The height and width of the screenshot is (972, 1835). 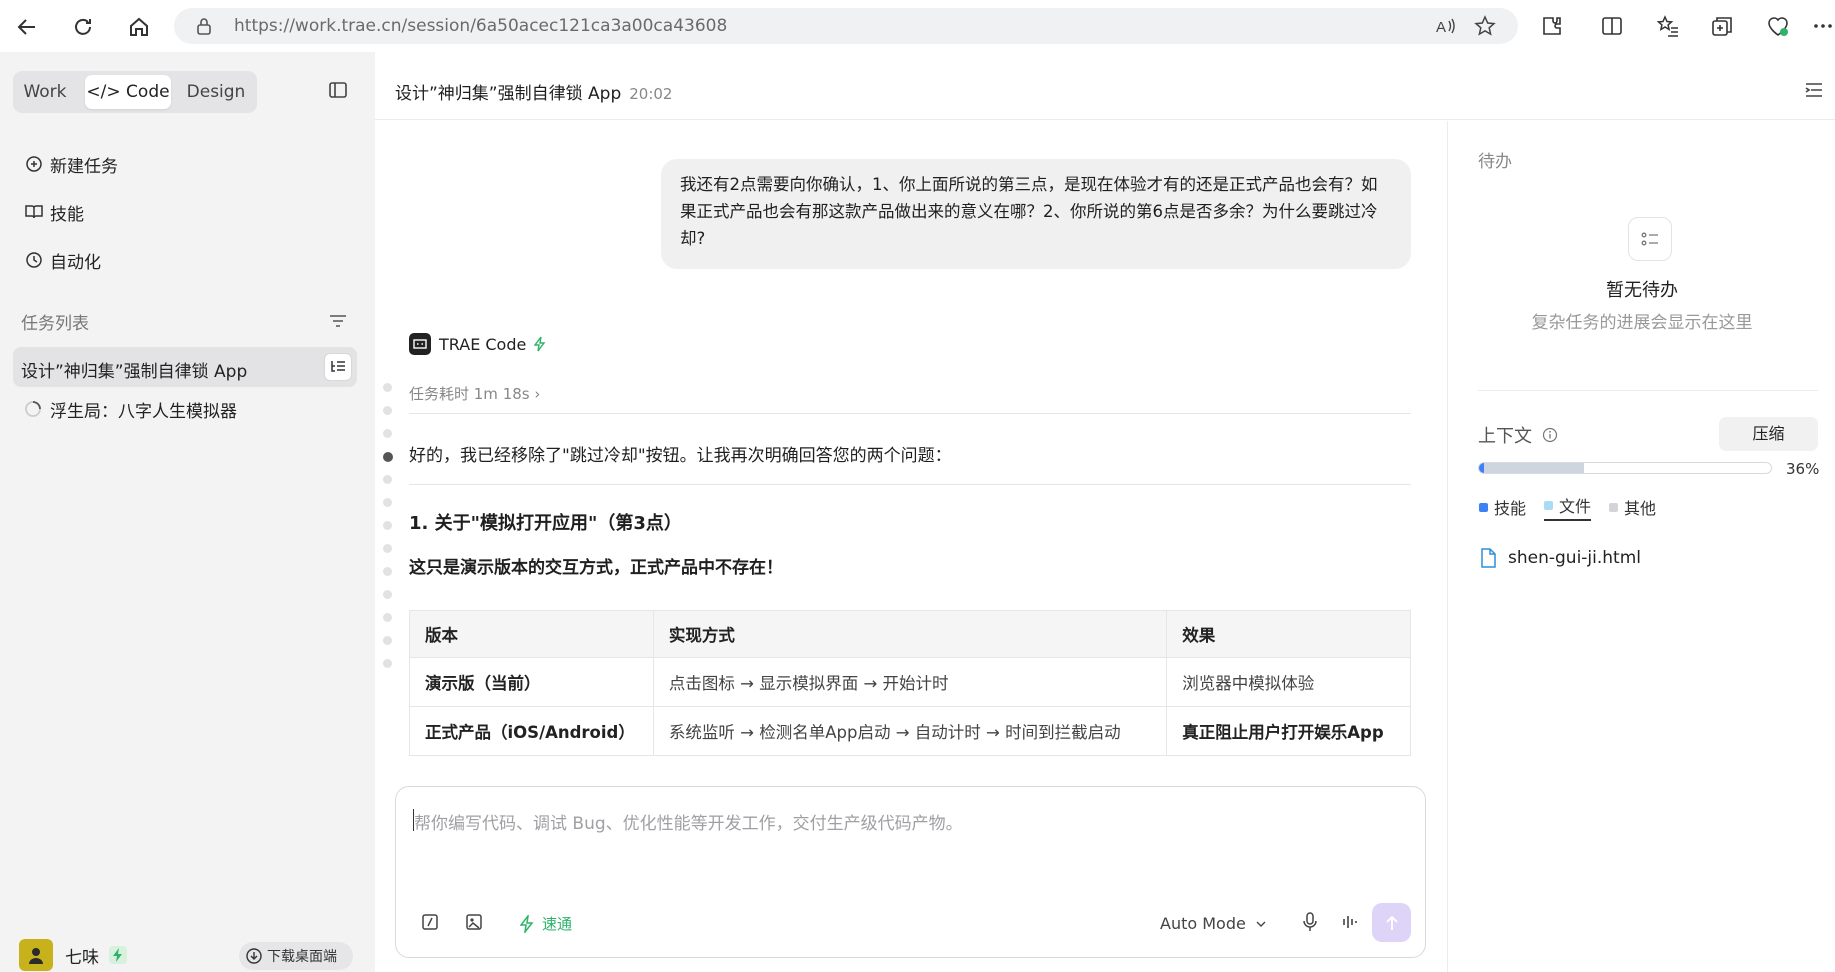 What do you see at coordinates (1505, 436) in the screenshot?
I see `context-label: 上下文` at bounding box center [1505, 436].